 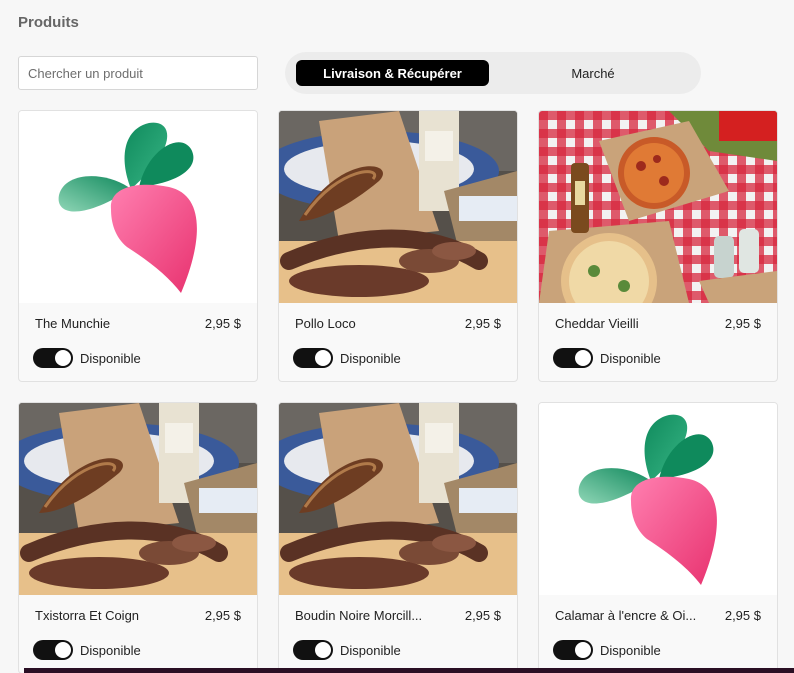 I want to click on product-name: Cheddar Vieilli, so click(x=597, y=323).